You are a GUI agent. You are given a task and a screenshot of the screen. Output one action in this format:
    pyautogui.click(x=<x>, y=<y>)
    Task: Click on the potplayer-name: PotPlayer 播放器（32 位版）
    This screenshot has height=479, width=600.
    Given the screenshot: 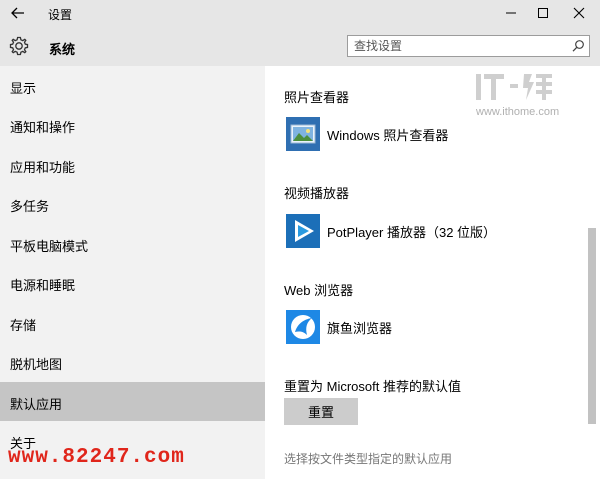 What is the action you would take?
    pyautogui.click(x=412, y=232)
    